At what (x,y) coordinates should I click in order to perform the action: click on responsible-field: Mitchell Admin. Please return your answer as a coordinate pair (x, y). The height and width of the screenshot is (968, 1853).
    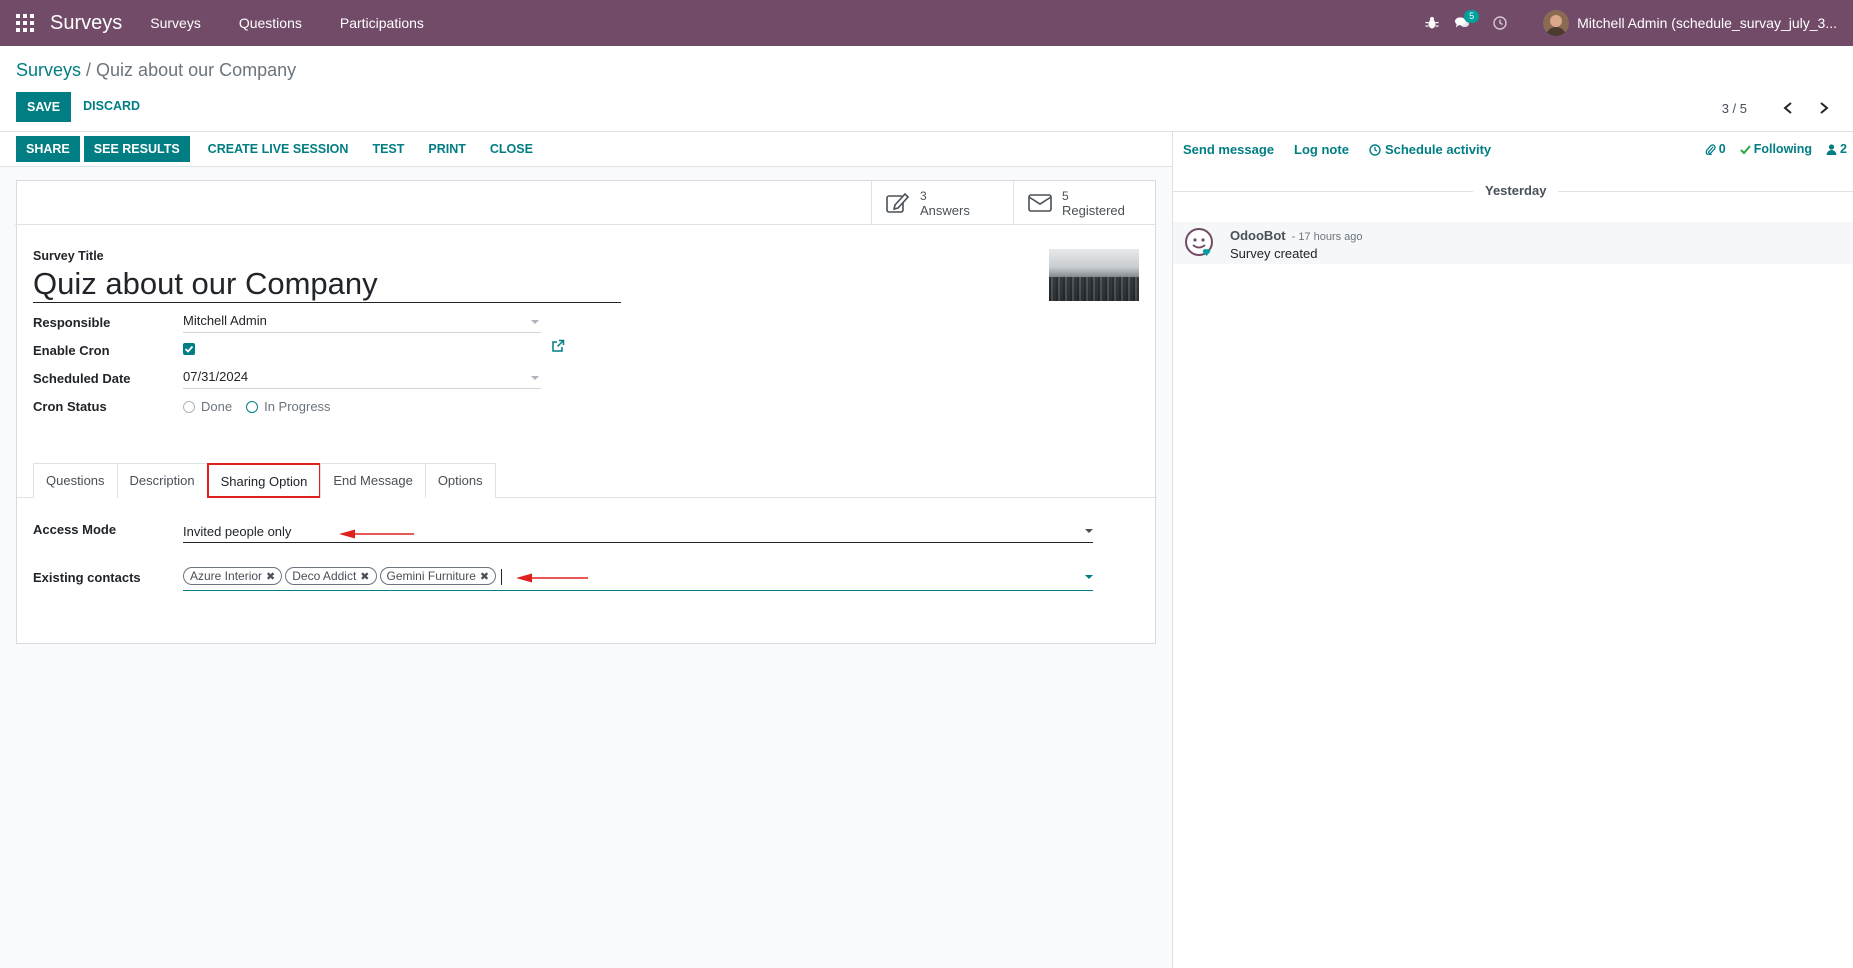
    Looking at the image, I should click on (362, 323).